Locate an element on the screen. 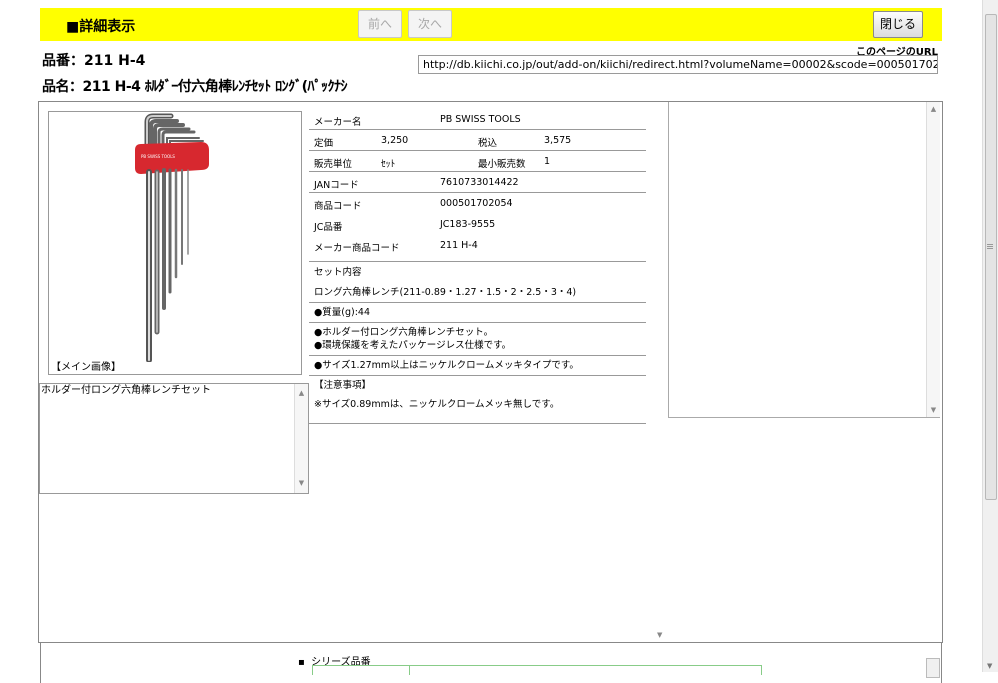 Image resolution: width=998 pixels, height=683 pixels. jc-label: JC品番 is located at coordinates (328, 227).